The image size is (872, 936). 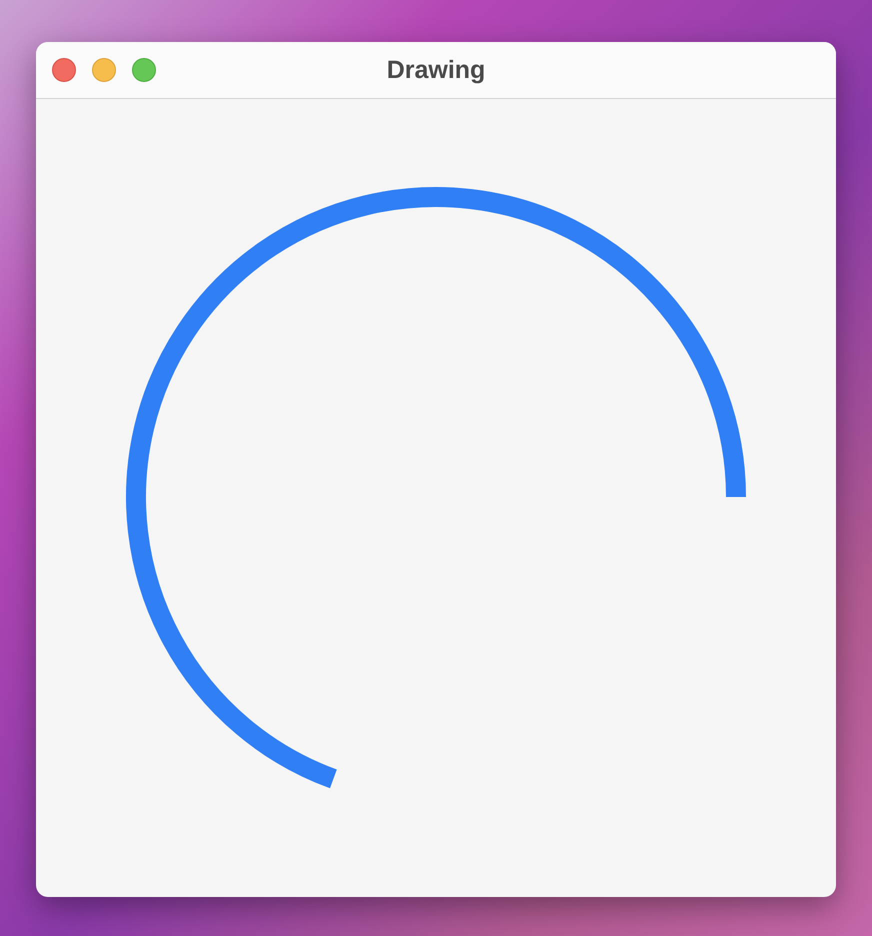 What do you see at coordinates (104, 70) in the screenshot?
I see `minimize-button` at bounding box center [104, 70].